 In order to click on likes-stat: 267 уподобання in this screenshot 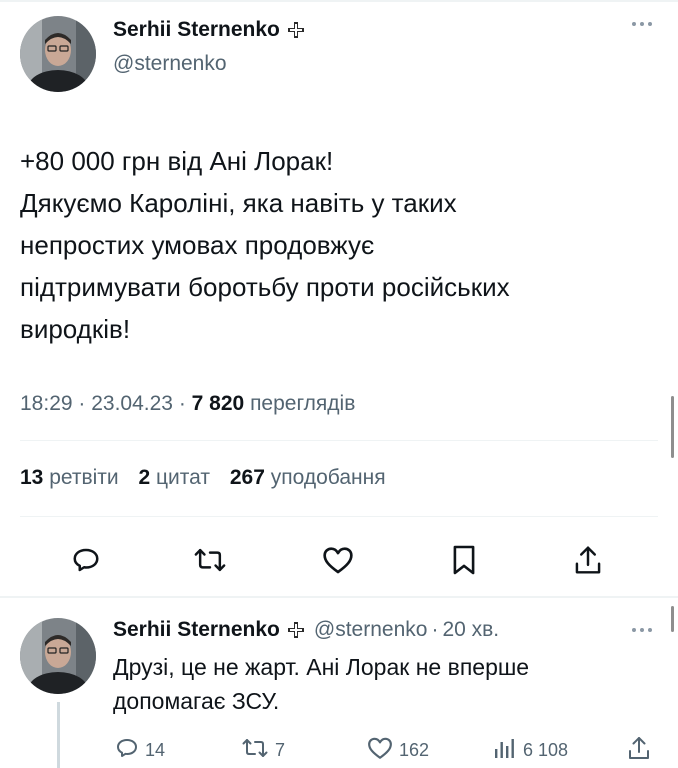, I will do `click(308, 477)`.